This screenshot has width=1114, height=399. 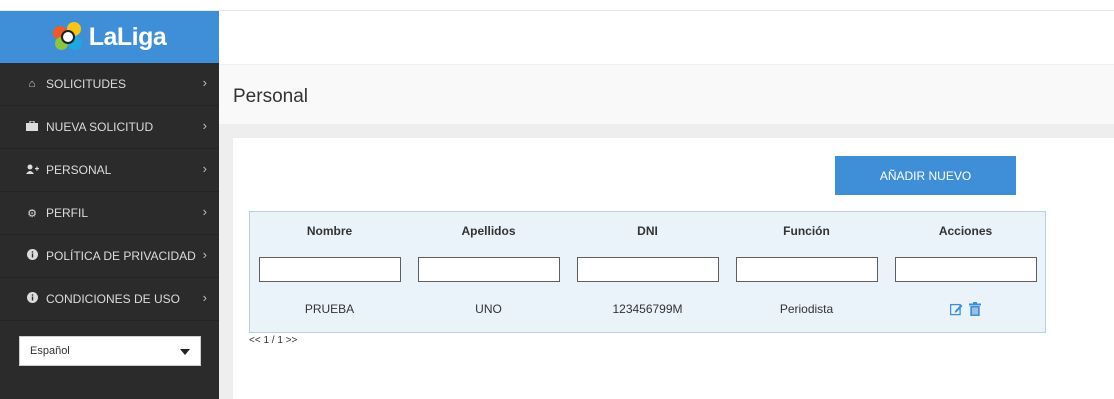 I want to click on edit-icon, so click(x=956, y=309).